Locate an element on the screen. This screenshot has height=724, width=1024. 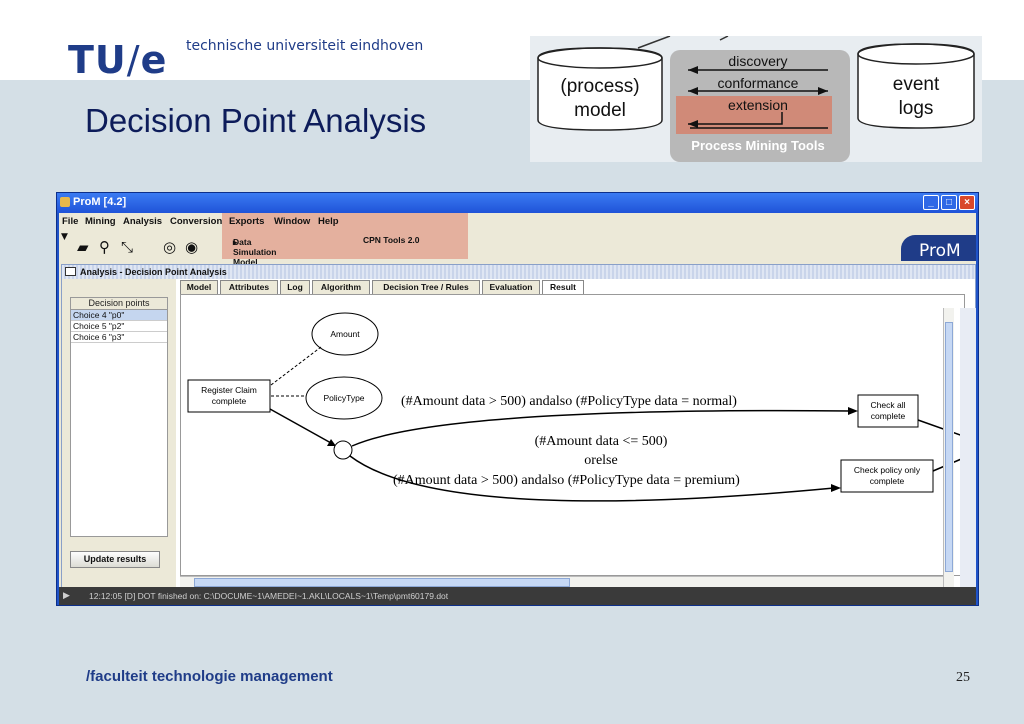
model-label-2: model is located at coordinates (600, 110).